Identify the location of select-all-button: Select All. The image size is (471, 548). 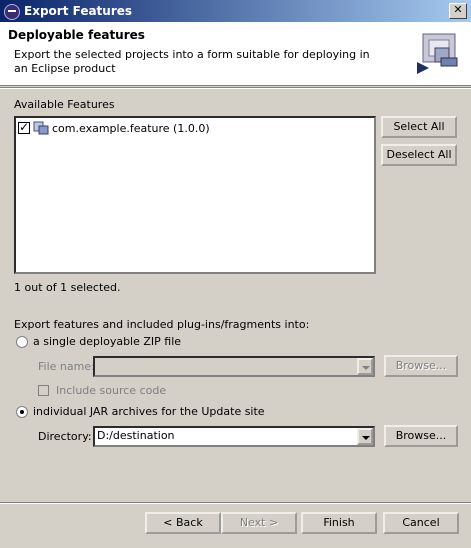
(419, 127).